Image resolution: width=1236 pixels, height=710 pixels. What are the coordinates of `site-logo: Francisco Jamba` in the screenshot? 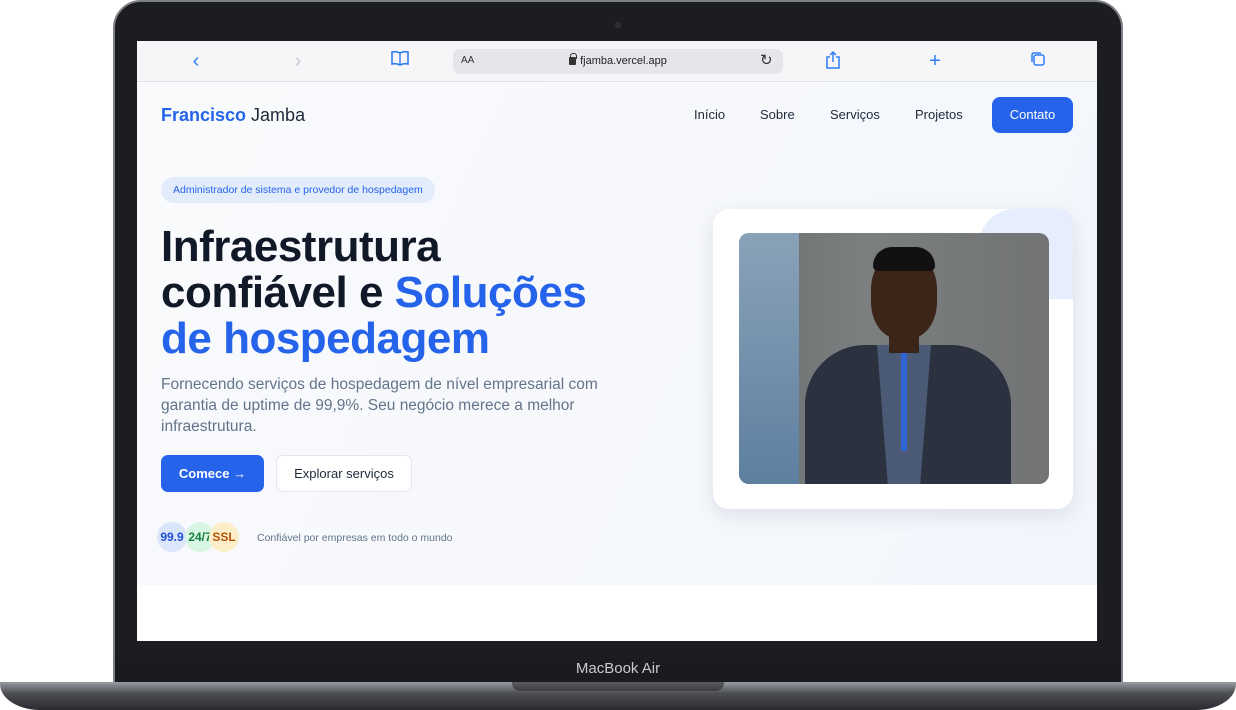 It's located at (233, 115).